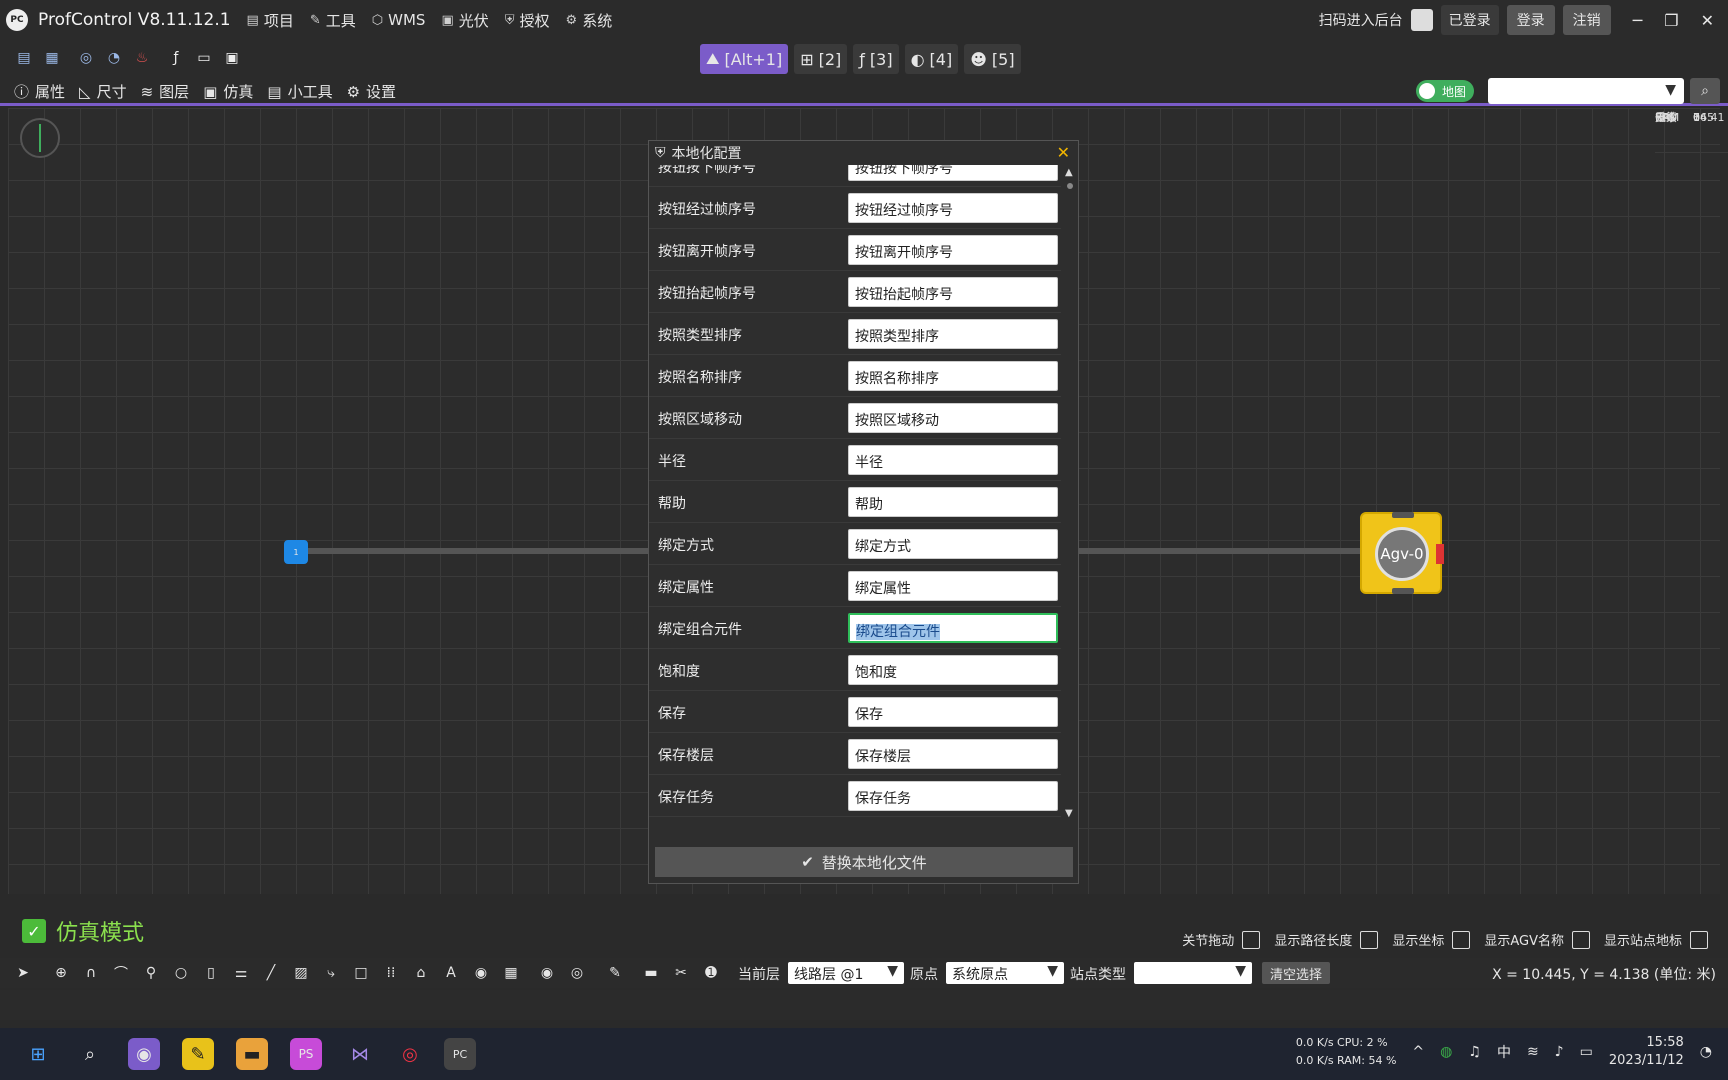 The height and width of the screenshot is (1080, 1728). Describe the element at coordinates (464, 20) in the screenshot. I see `menu-solar: ▣ 光伏` at that location.